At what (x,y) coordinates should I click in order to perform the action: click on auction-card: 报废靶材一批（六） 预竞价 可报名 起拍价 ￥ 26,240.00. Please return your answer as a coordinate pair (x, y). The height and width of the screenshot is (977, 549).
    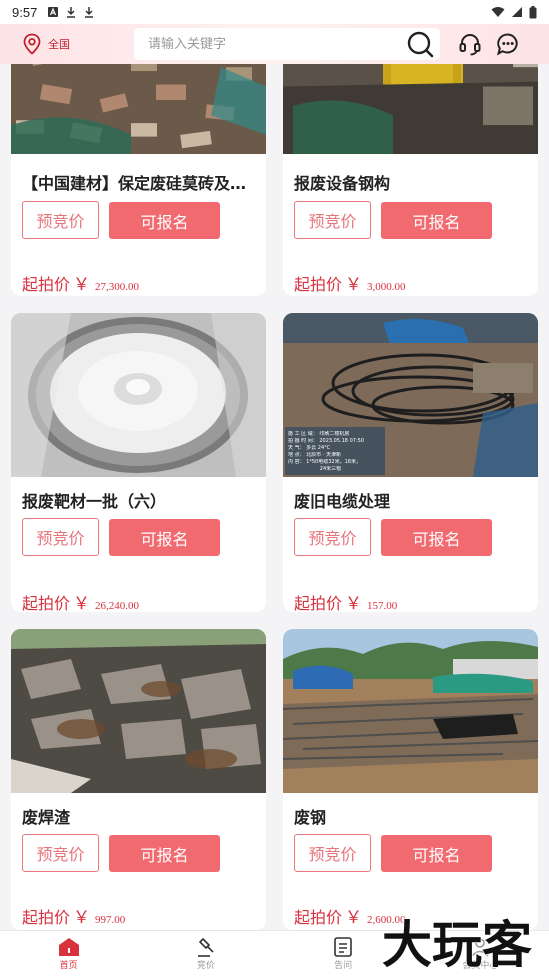
    Looking at the image, I should click on (138, 462).